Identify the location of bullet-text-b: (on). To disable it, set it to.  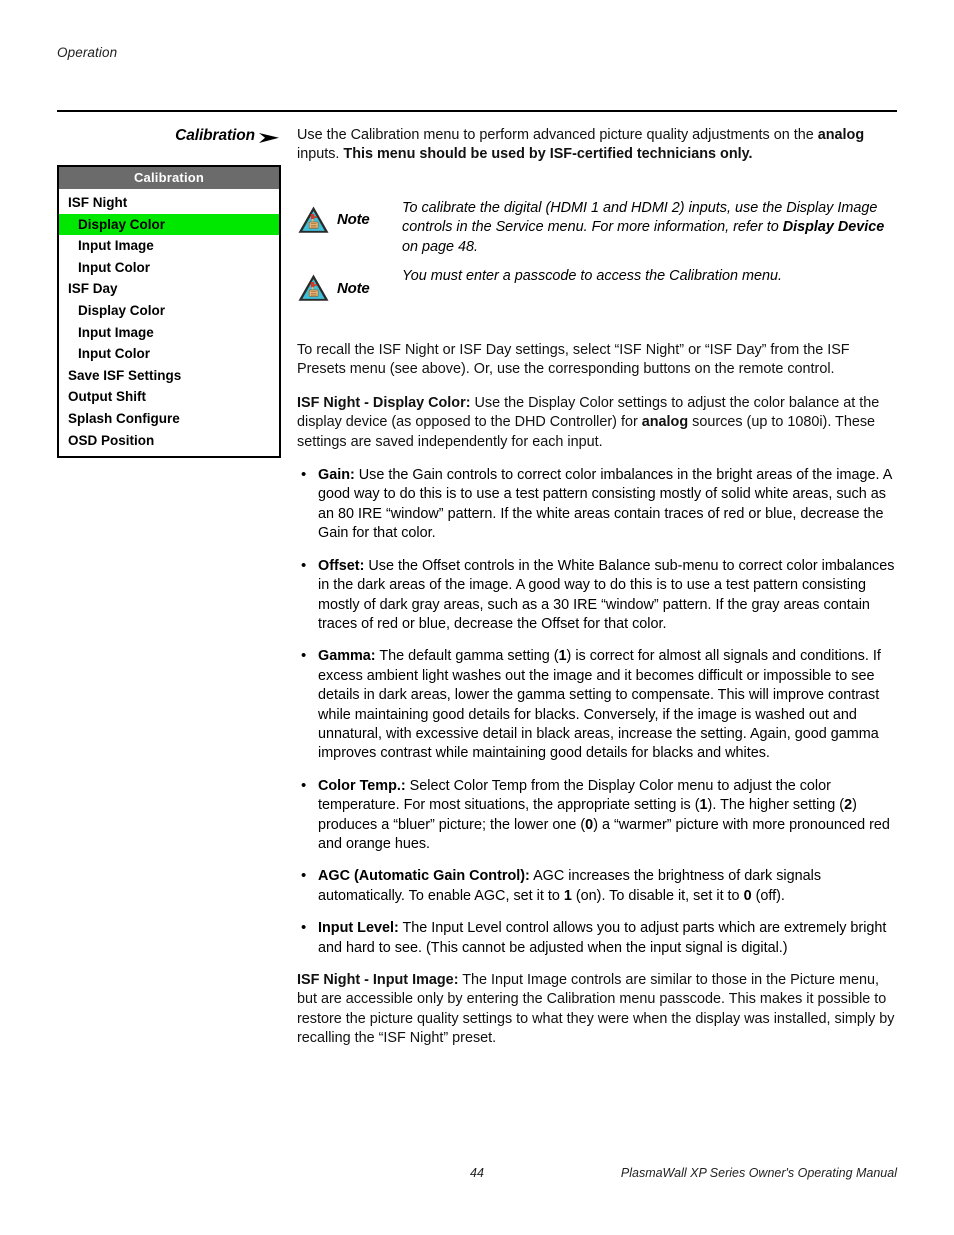
(657, 895).